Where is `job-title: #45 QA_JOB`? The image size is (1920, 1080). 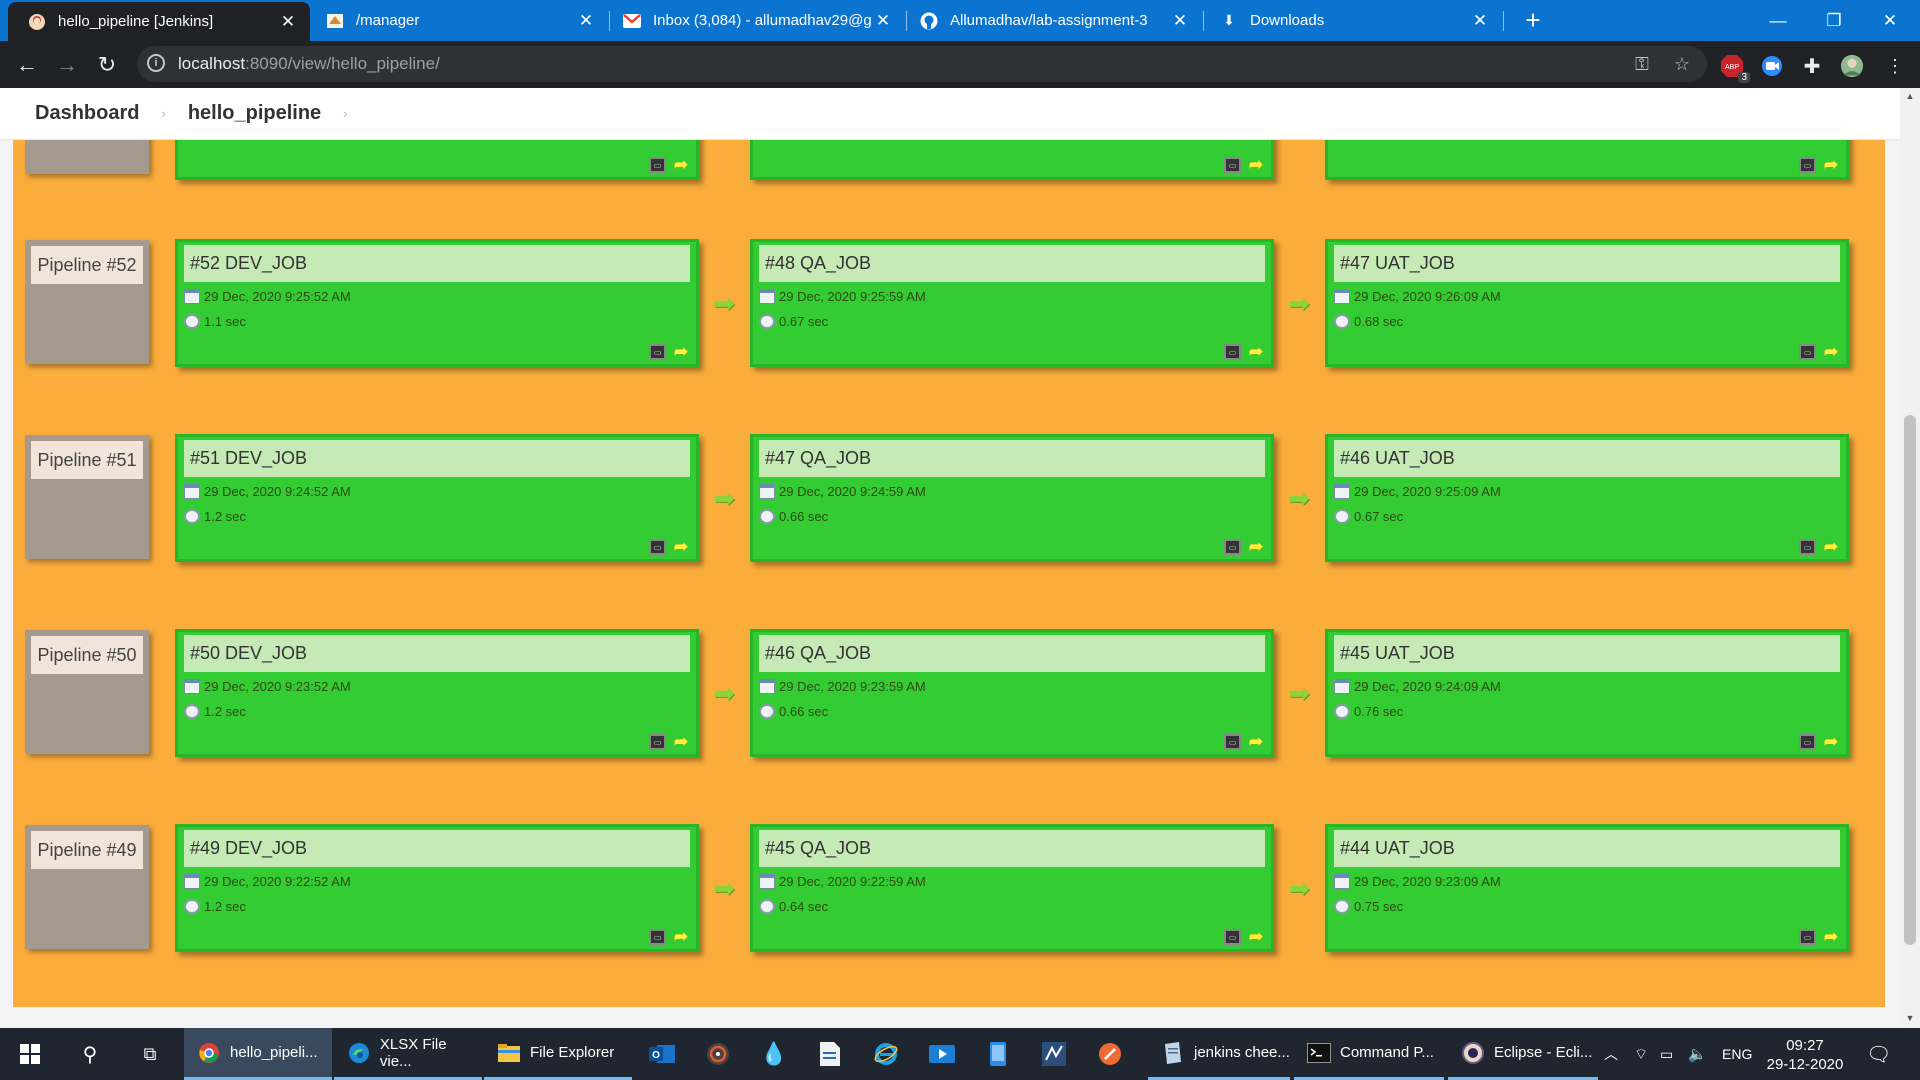 job-title: #45 QA_JOB is located at coordinates (1012, 848).